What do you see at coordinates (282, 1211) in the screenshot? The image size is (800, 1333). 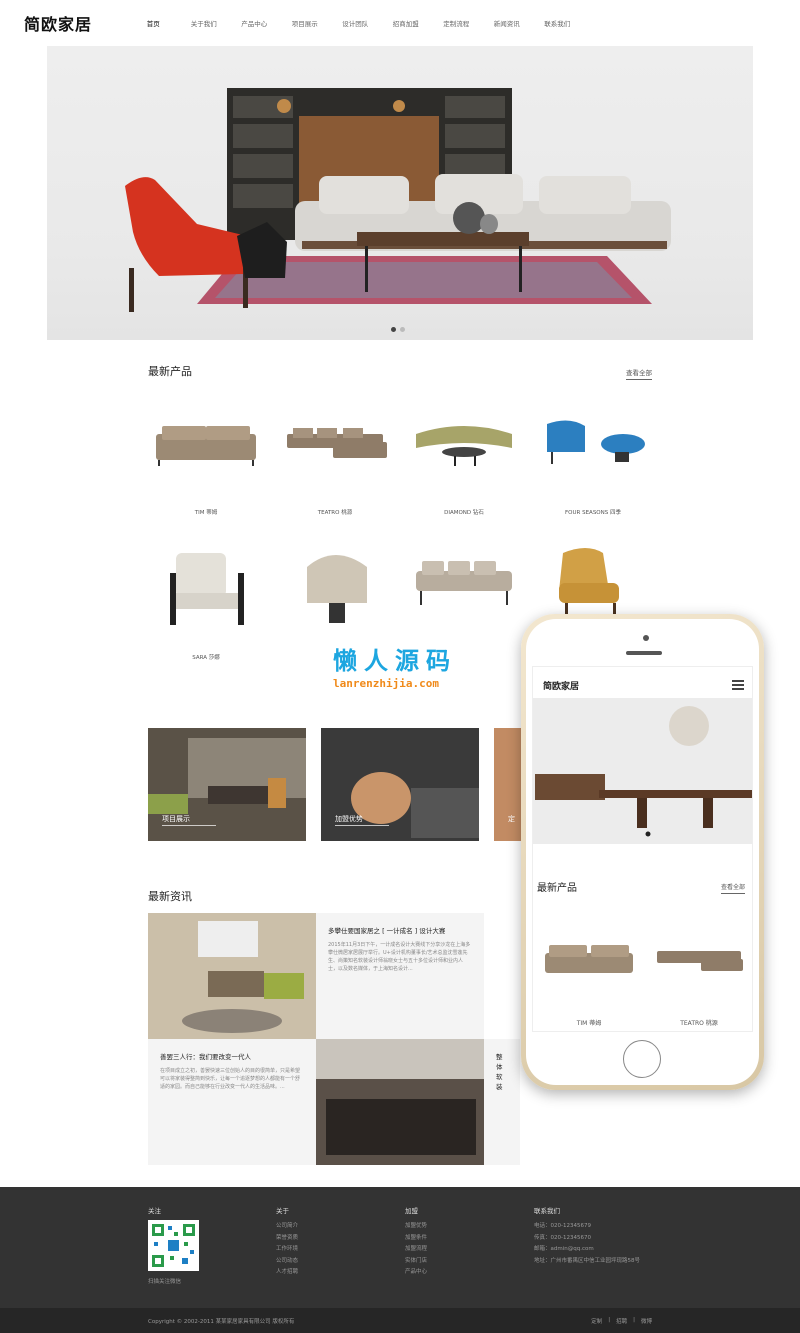 I see `footer-about-title: 关于` at bounding box center [282, 1211].